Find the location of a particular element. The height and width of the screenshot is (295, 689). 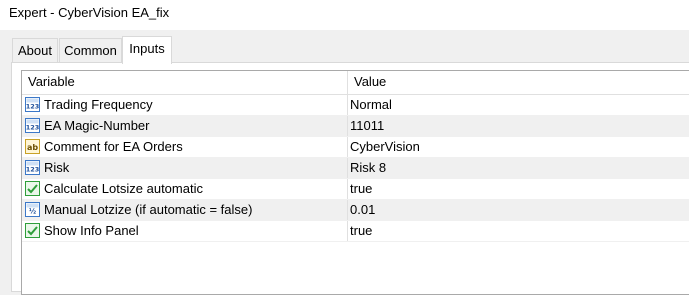

tab-common: Common is located at coordinates (90, 50).